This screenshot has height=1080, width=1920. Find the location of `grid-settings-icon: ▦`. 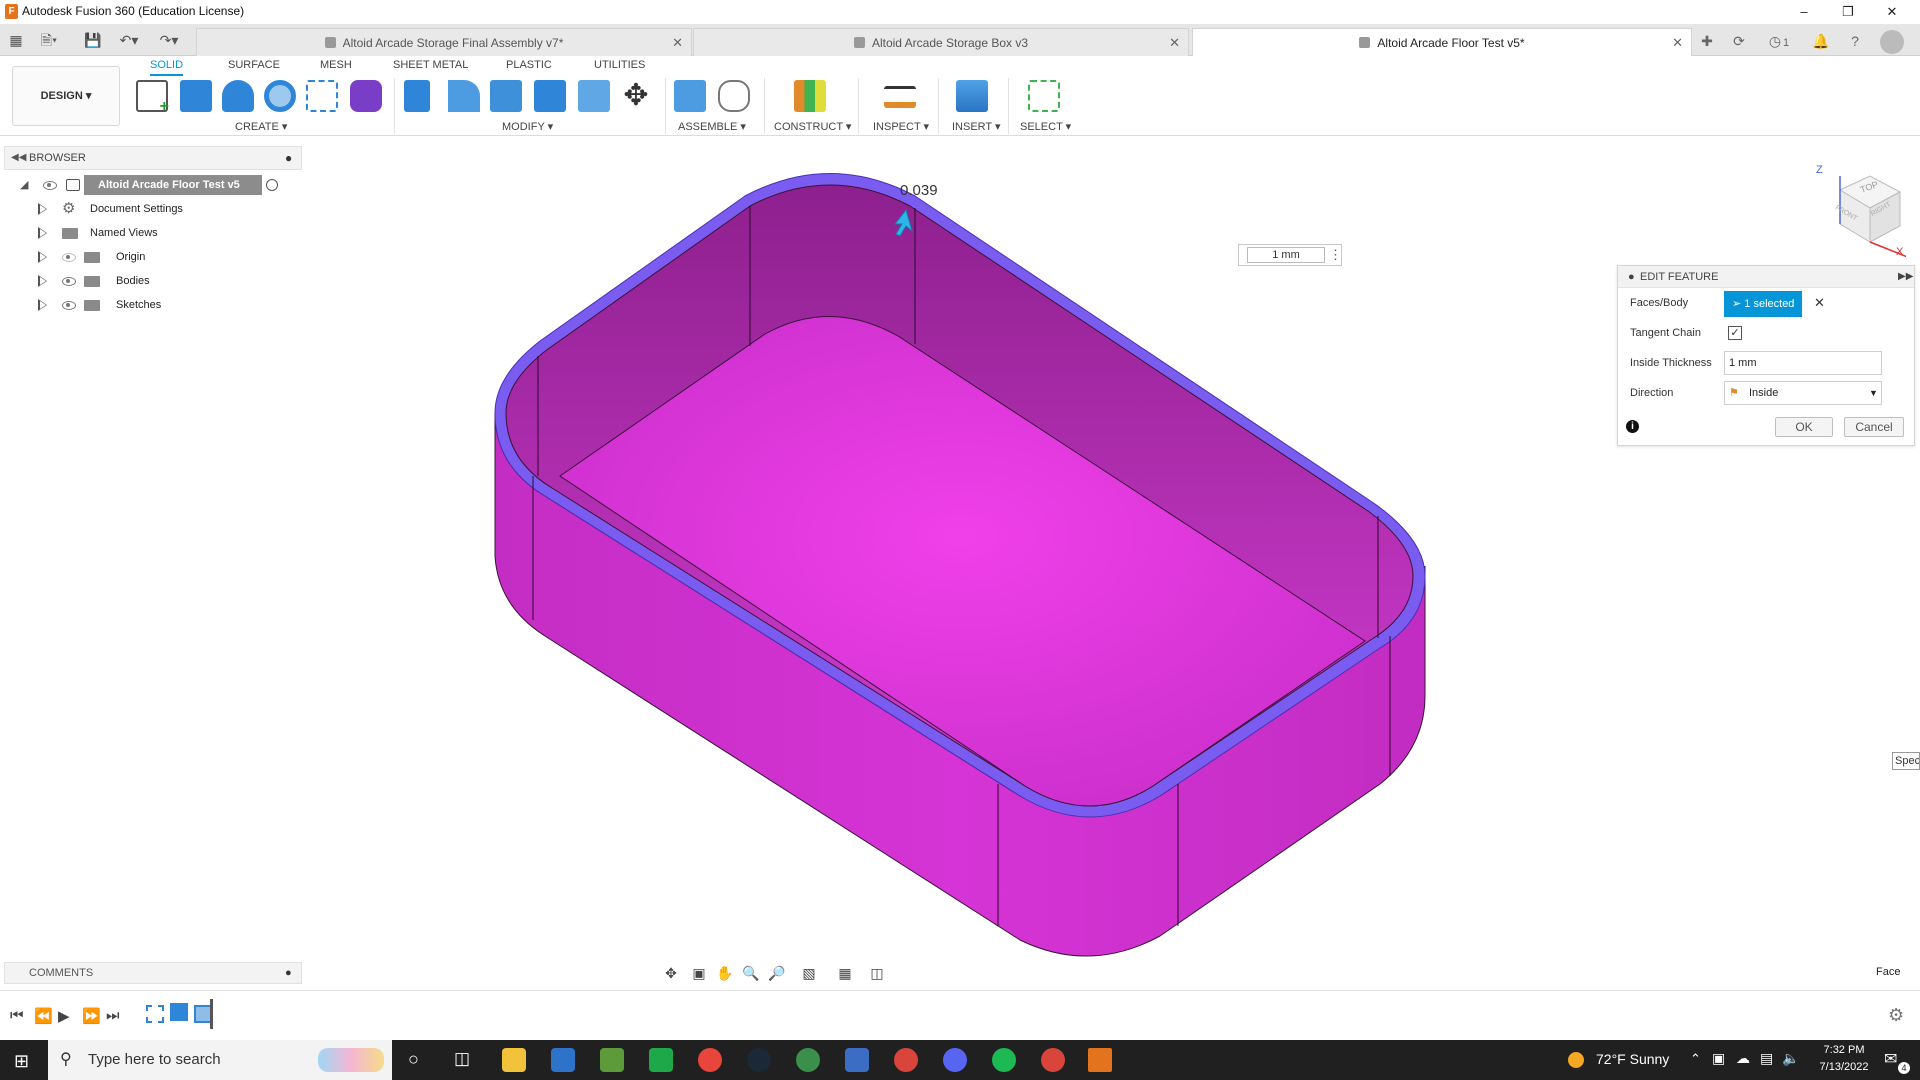

grid-settings-icon: ▦ is located at coordinates (845, 973).